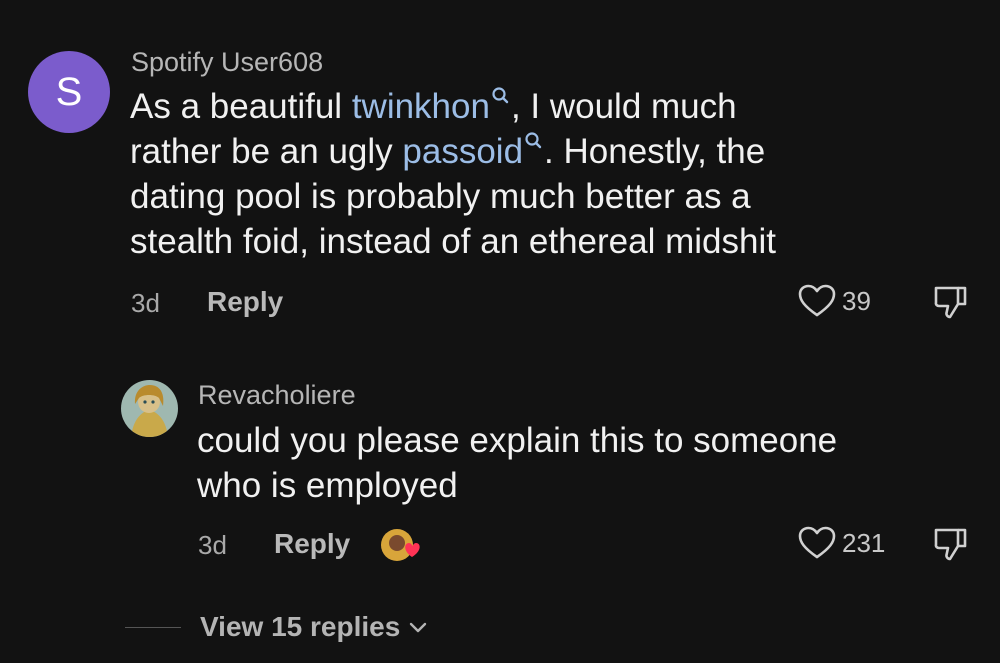 Image resolution: width=1000 pixels, height=663 pixels. Describe the element at coordinates (440, 196) in the screenshot. I see `comment-line-3: dating pool is probably much better as a` at that location.